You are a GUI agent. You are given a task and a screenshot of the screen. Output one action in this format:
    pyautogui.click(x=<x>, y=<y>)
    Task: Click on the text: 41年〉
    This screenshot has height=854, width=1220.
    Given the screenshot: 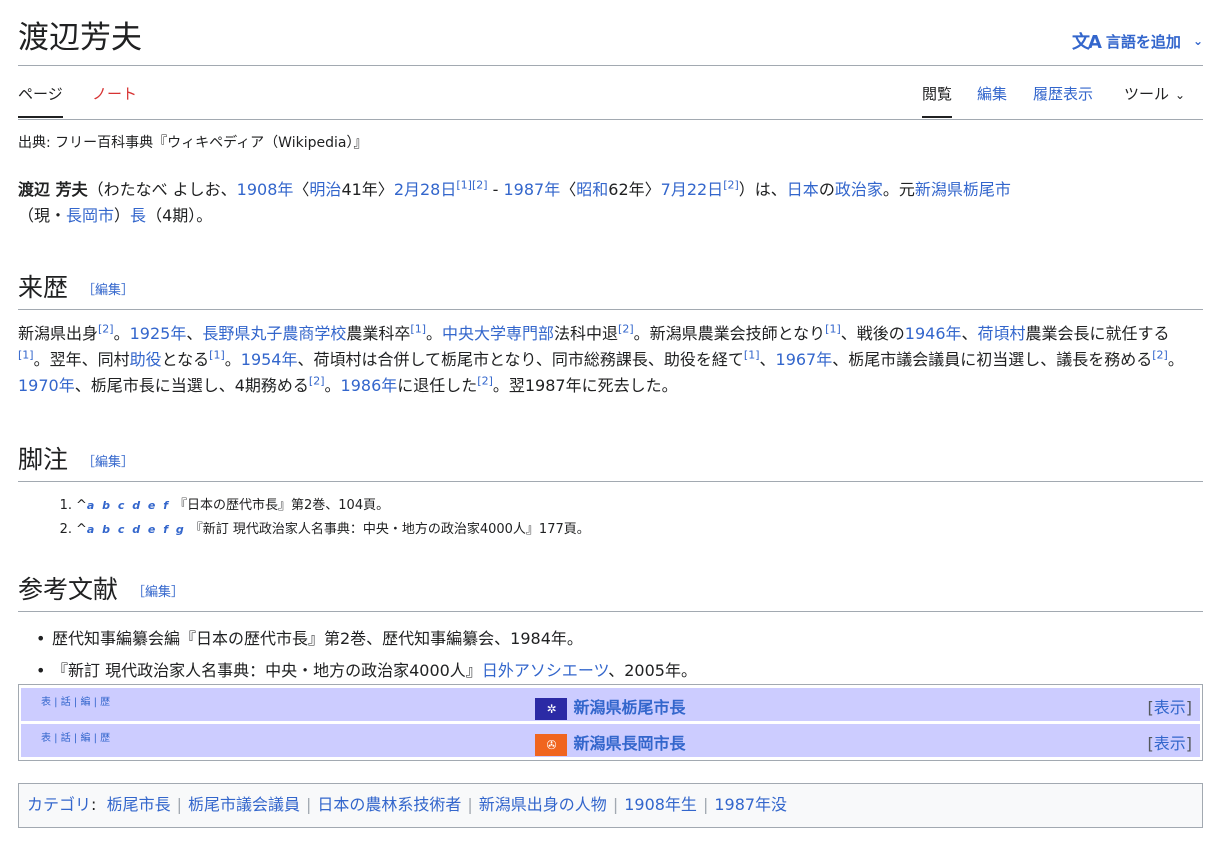 What is the action you would take?
    pyautogui.click(x=367, y=189)
    